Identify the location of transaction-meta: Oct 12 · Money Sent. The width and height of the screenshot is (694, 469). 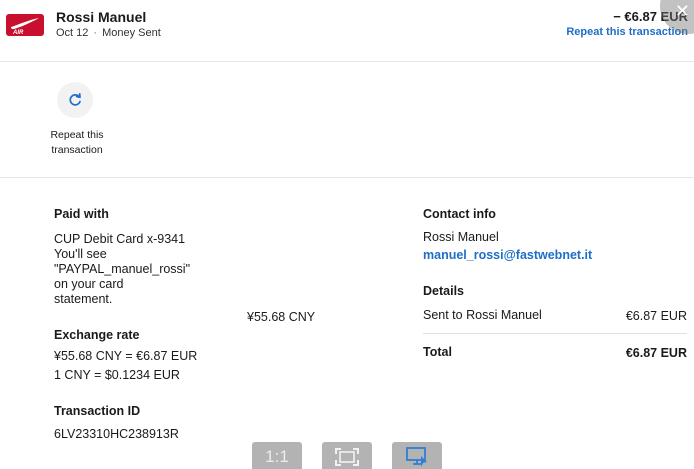
(108, 33).